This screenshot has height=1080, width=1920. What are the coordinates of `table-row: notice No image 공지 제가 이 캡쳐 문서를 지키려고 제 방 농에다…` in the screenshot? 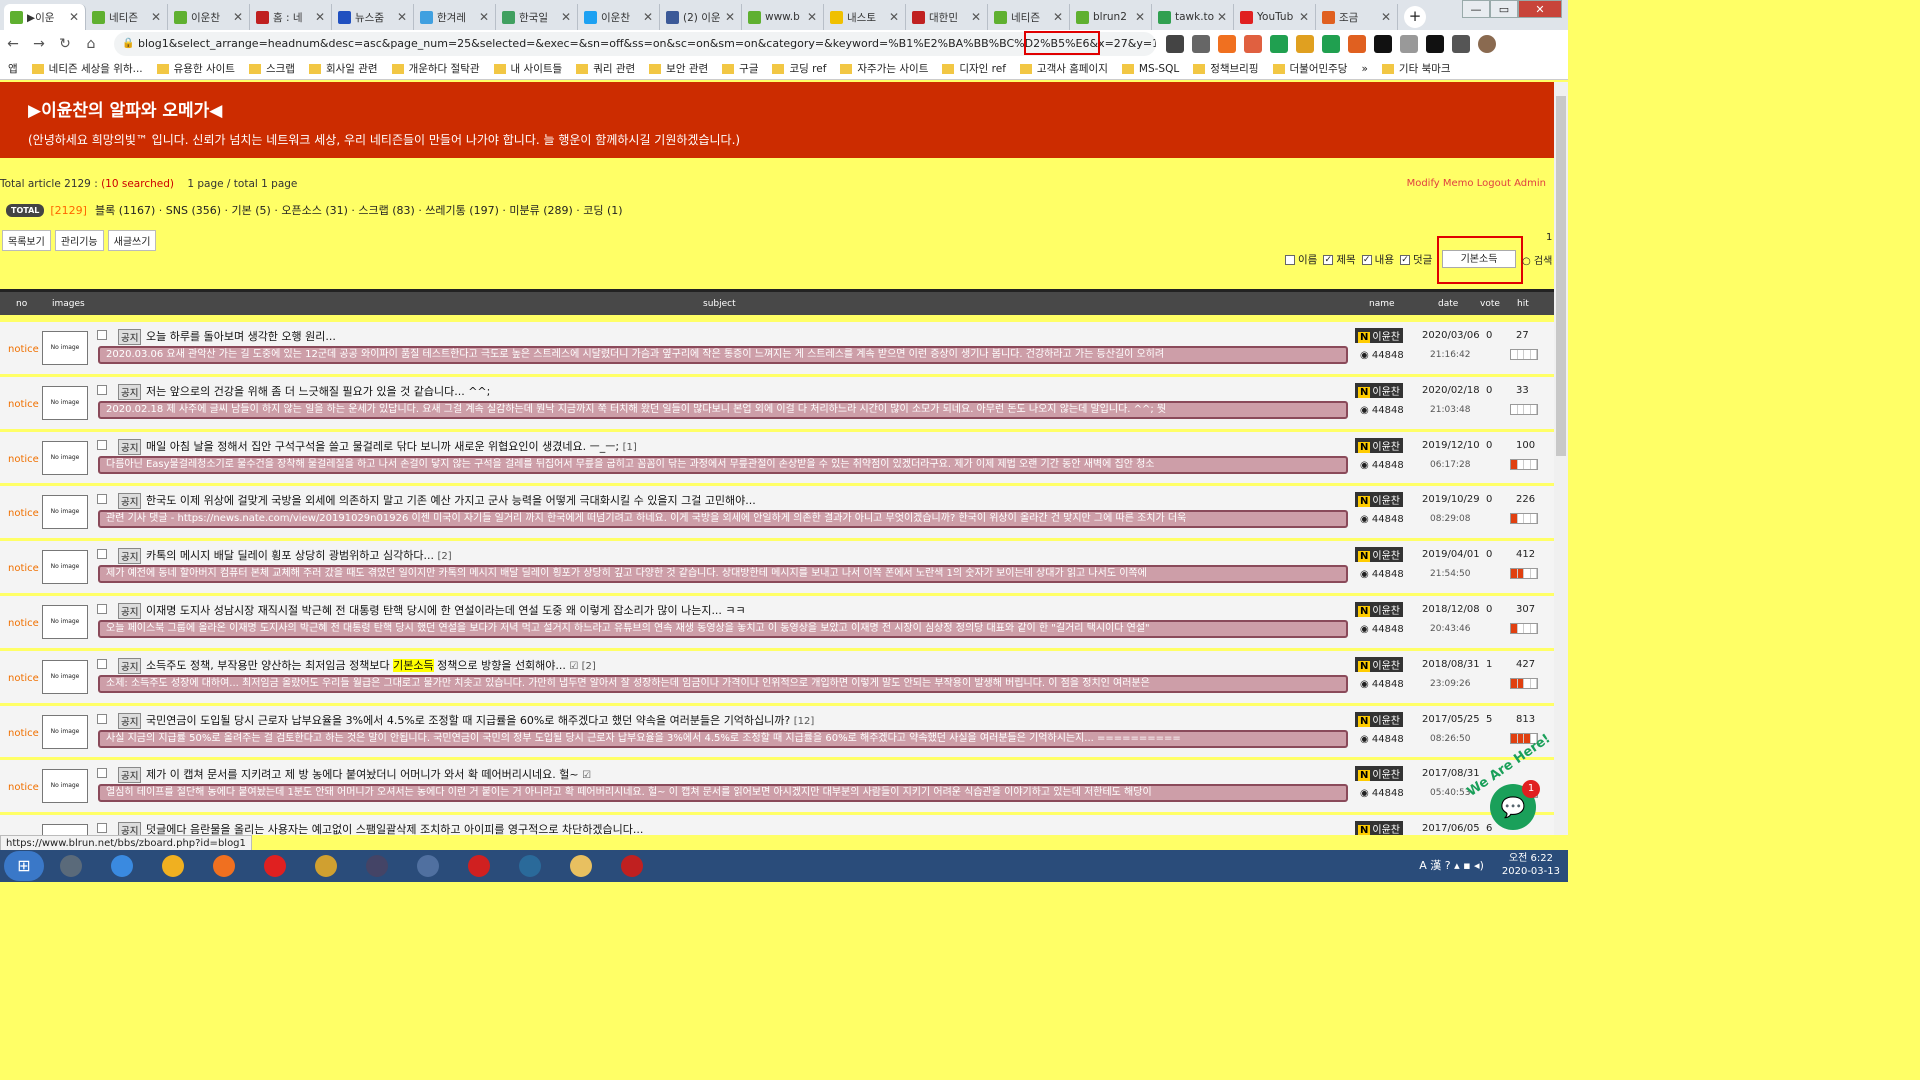 It's located at (777, 788).